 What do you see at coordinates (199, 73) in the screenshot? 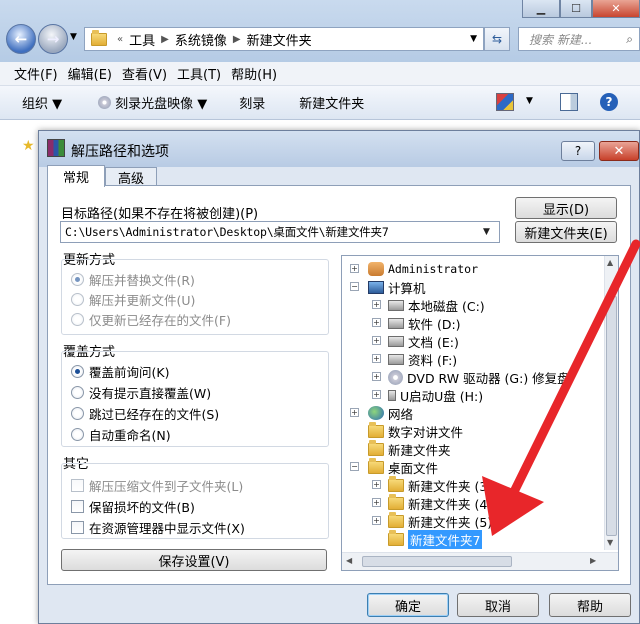
I see `menu-tools: 工具(T)` at bounding box center [199, 73].